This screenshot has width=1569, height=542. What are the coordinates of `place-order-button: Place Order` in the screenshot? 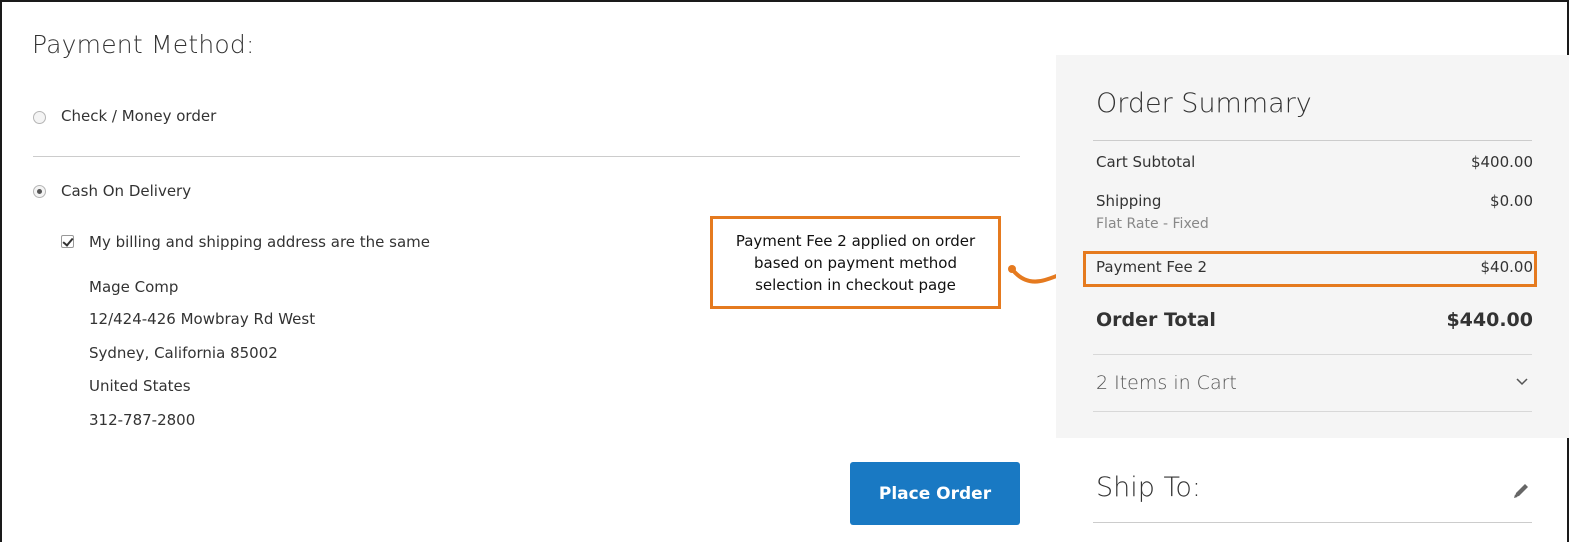 It's located at (935, 493).